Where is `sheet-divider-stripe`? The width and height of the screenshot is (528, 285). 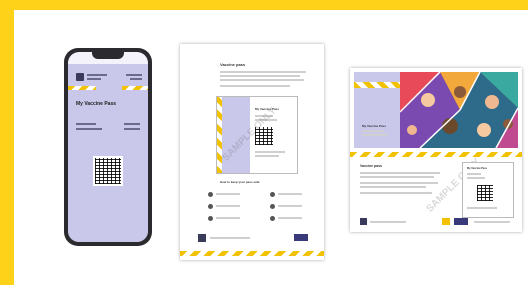
sheet-divider-stripe is located at coordinates (436, 154).